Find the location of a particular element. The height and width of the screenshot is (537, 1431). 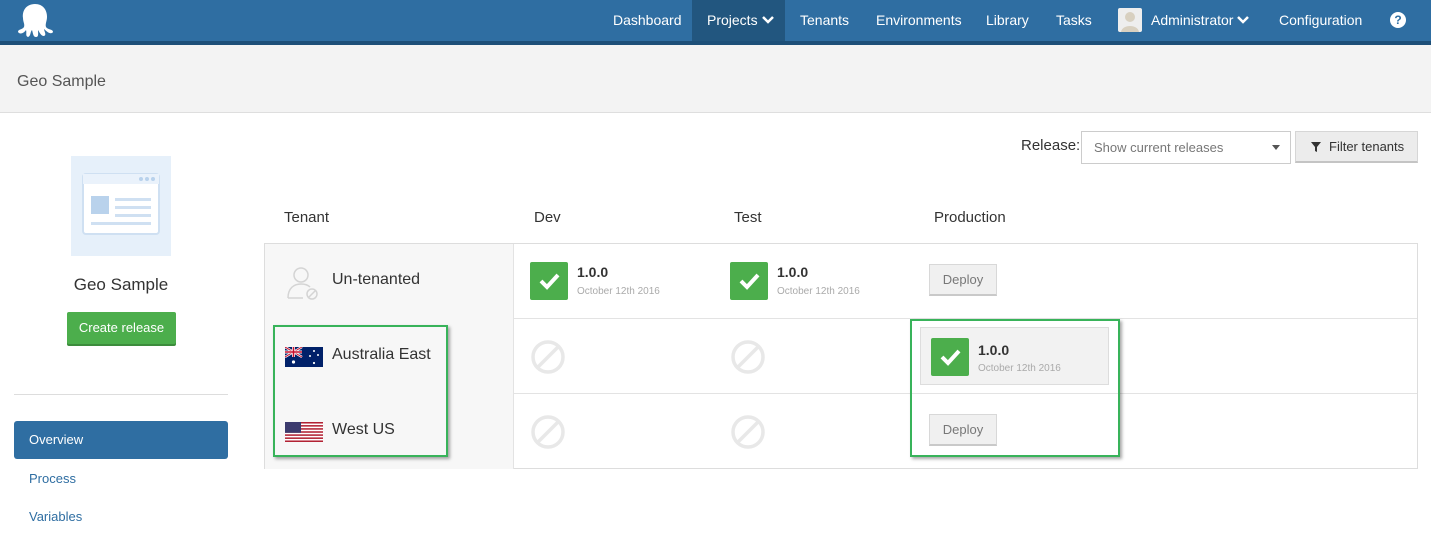

release-select: Show current releases is located at coordinates (1186, 147).